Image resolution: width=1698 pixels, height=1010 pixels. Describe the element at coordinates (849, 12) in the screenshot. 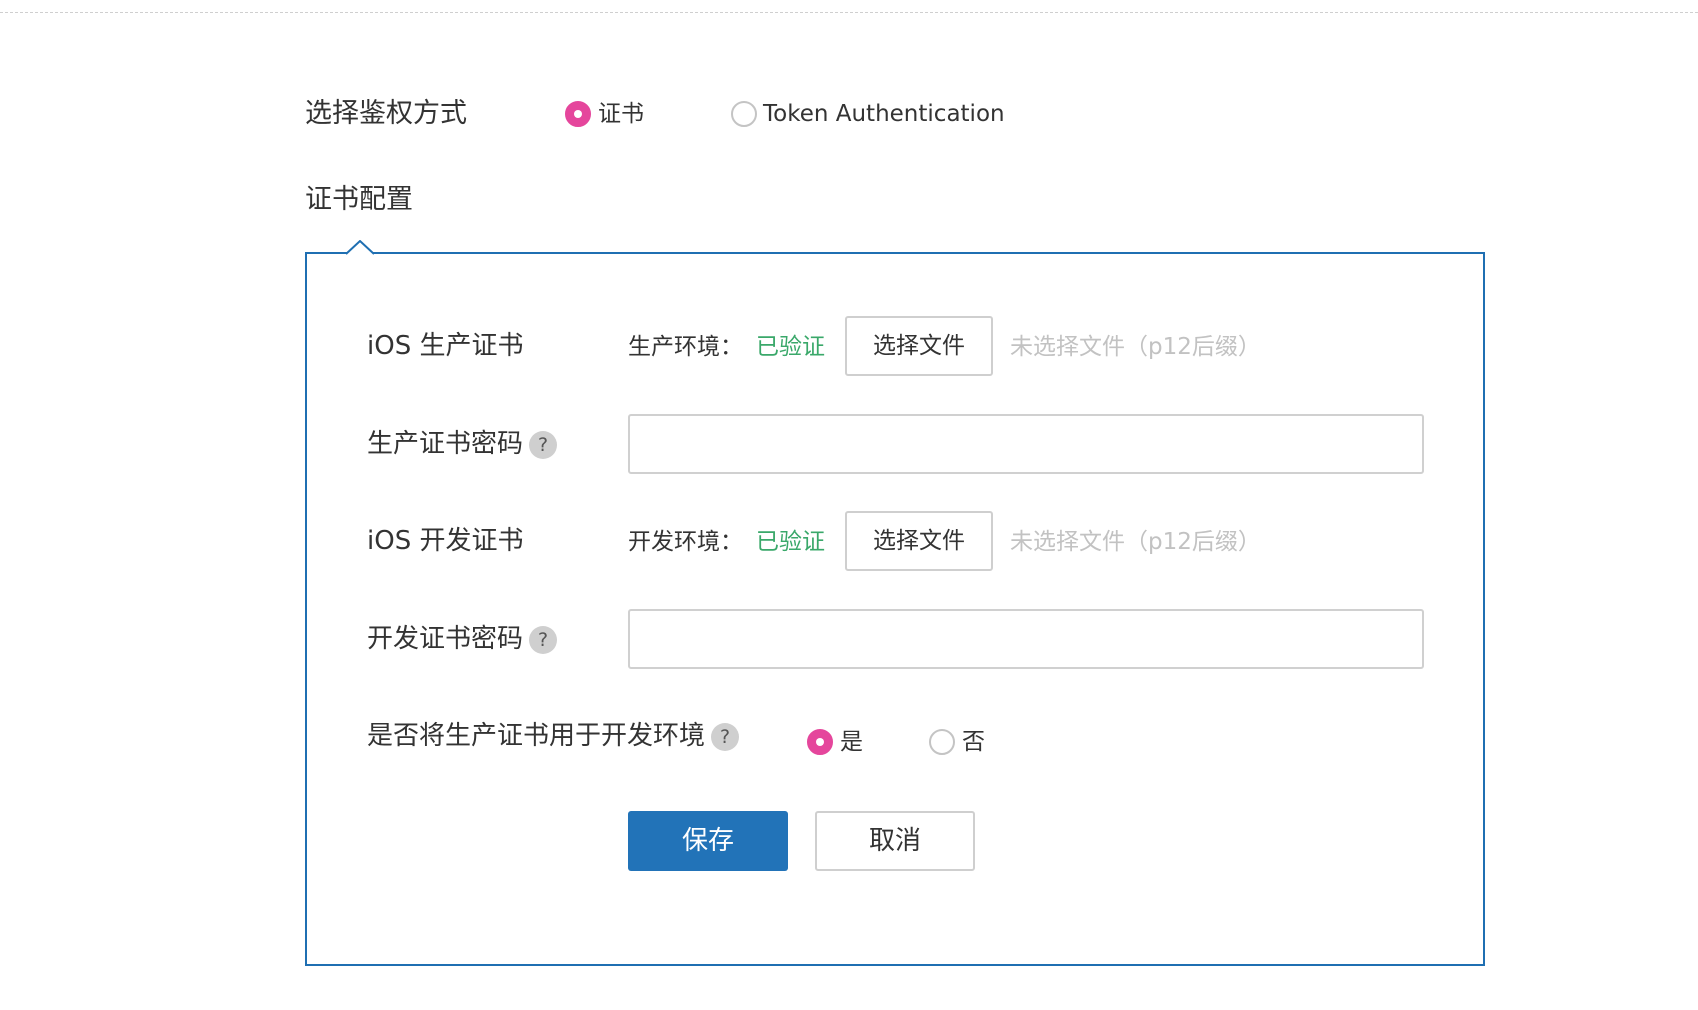

I see `top-dashed-divider` at that location.